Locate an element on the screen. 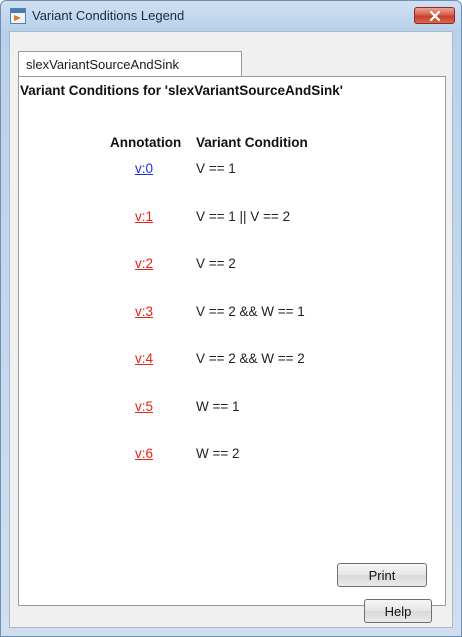  variant-condition-column-header: Variant Condition is located at coordinates (252, 142).